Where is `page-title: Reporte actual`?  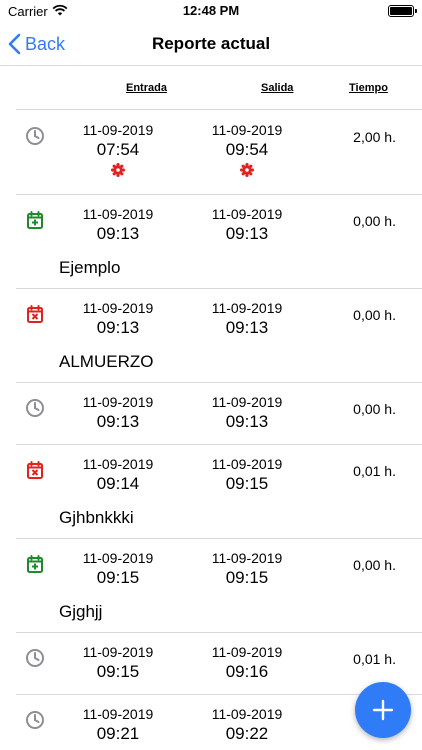 page-title: Reporte actual is located at coordinates (211, 43).